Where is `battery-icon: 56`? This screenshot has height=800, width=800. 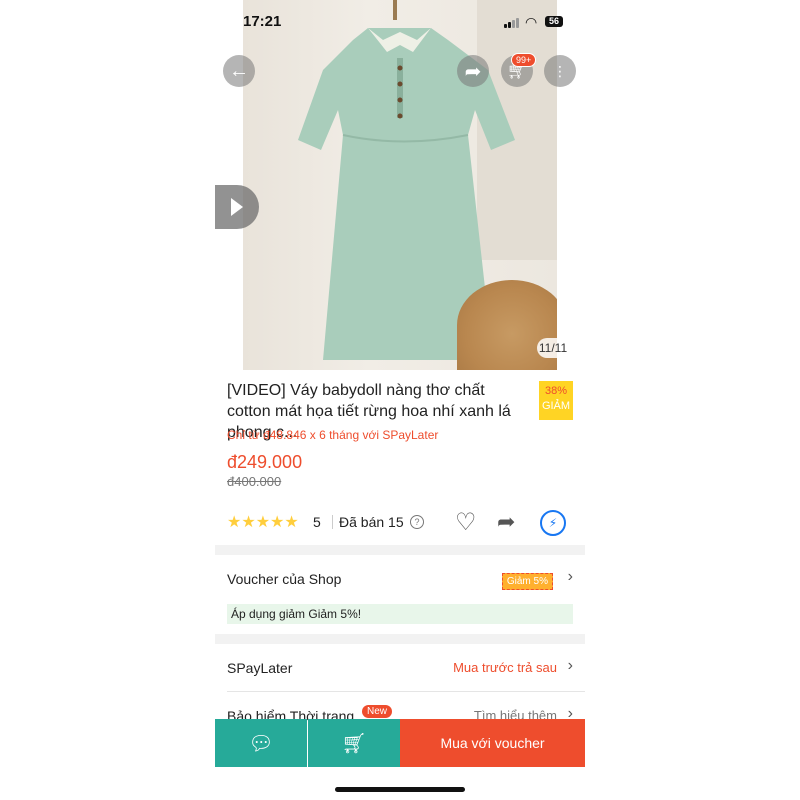 battery-icon: 56 is located at coordinates (554, 21).